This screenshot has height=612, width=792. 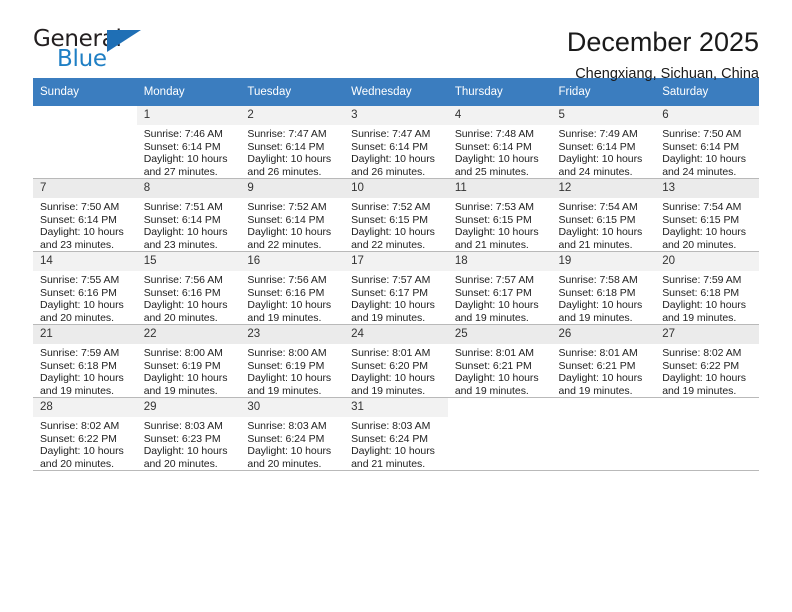 I want to click on triangle-icon, so click(x=124, y=41).